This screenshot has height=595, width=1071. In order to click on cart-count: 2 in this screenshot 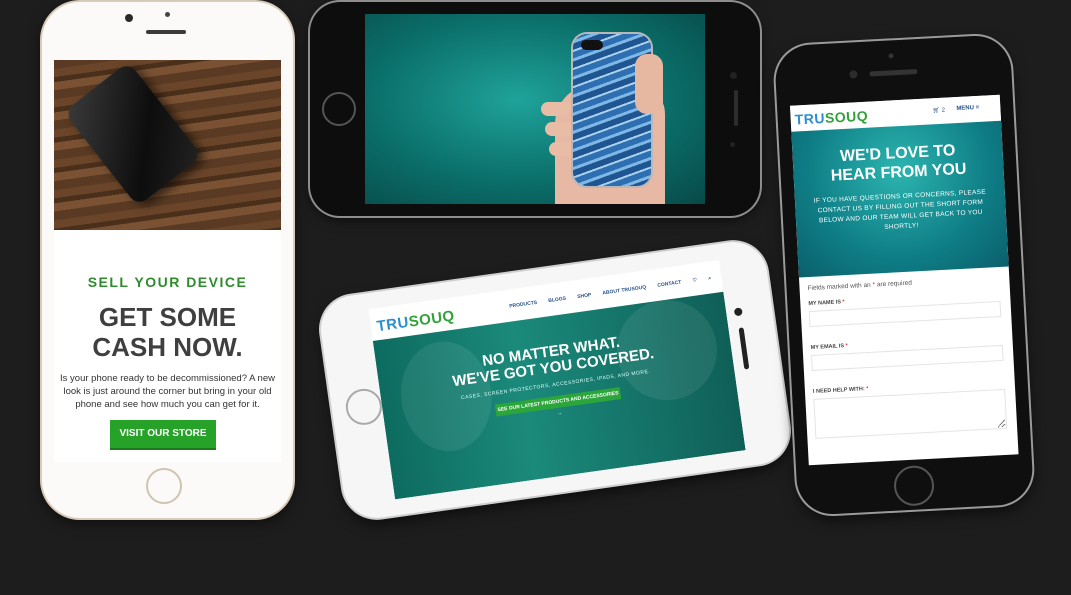, I will do `click(943, 110)`.